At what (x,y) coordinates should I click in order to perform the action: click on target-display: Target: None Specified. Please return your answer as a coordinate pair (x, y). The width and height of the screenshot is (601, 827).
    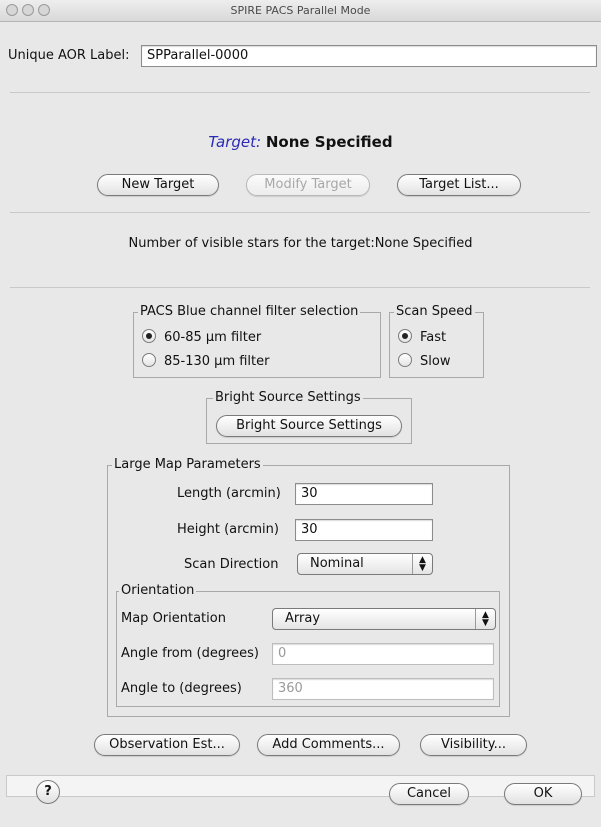
    Looking at the image, I should click on (300, 142).